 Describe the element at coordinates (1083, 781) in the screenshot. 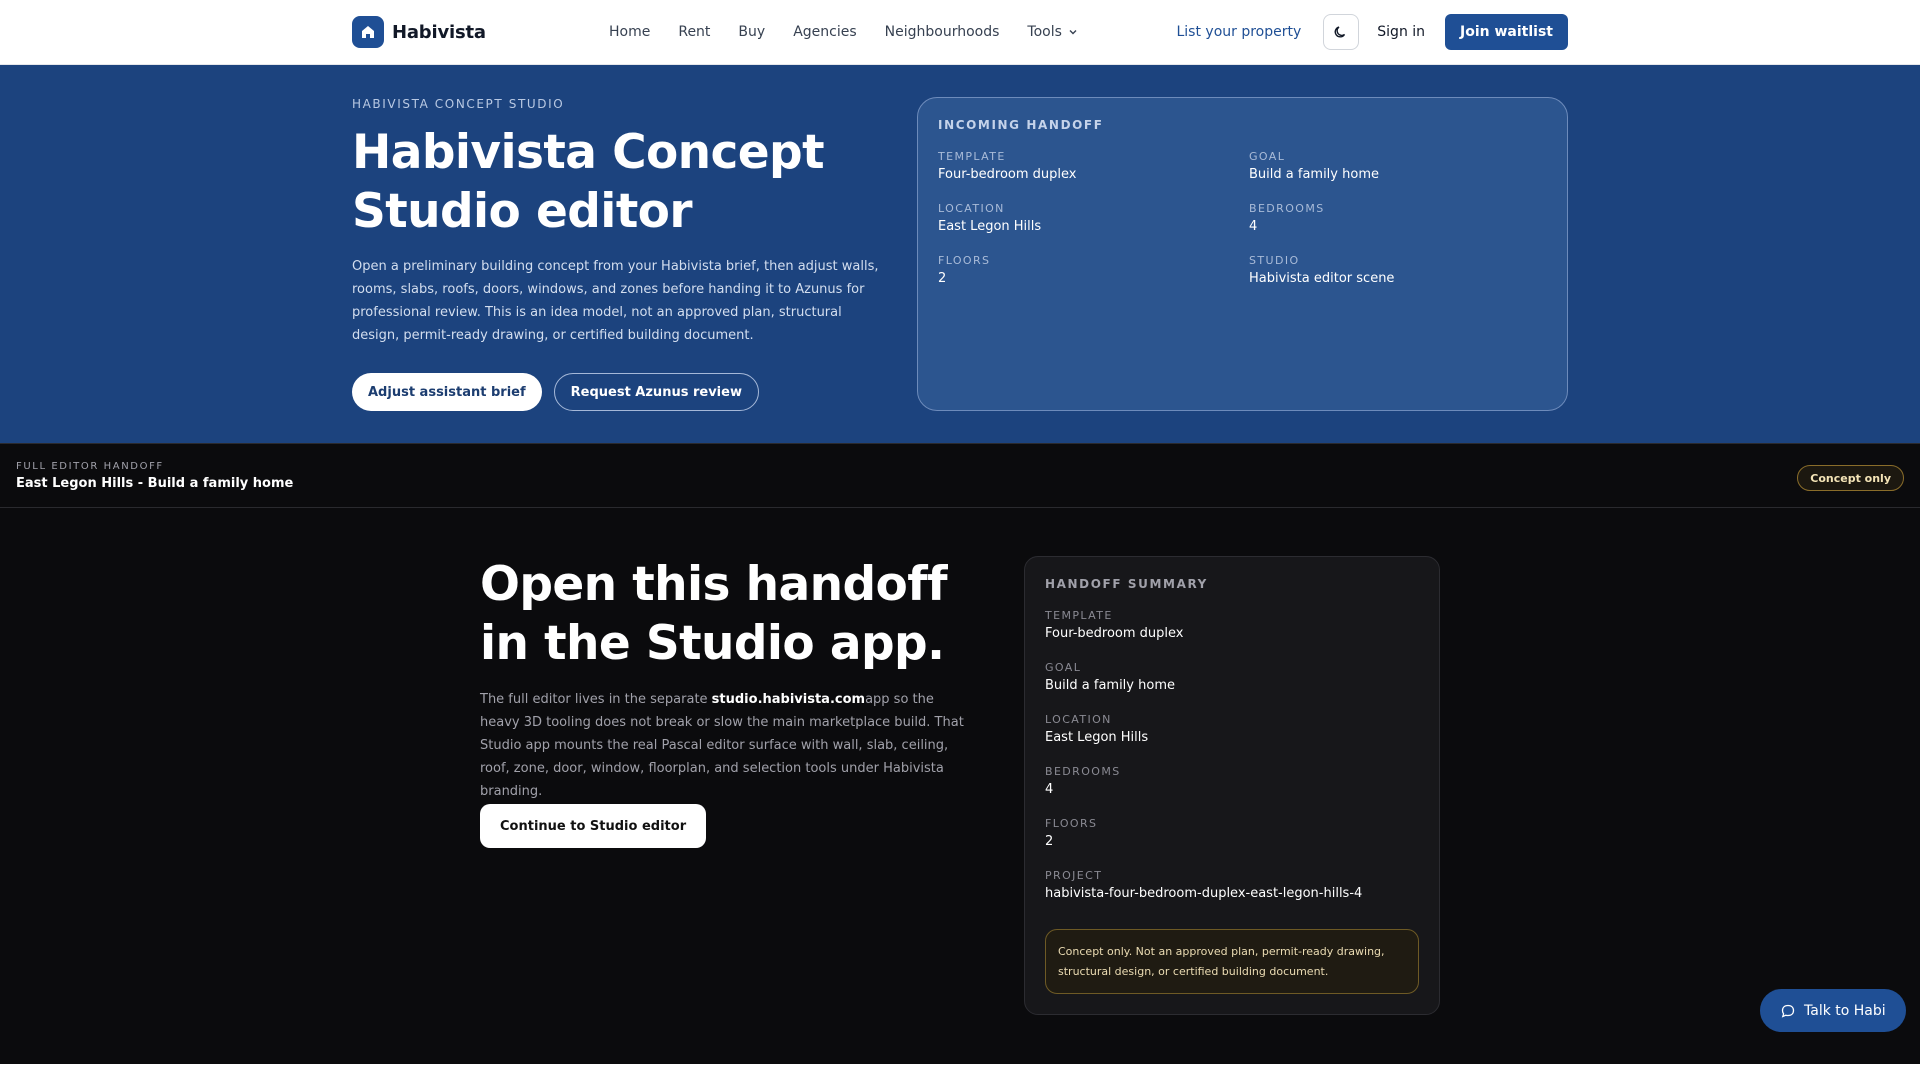

I see `summary-field-bedrooms: BEDROOMS 4` at that location.